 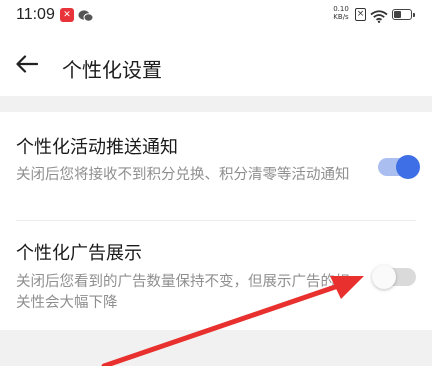 What do you see at coordinates (341, 17) in the screenshot?
I see `network-speed-unit: KB/s` at bounding box center [341, 17].